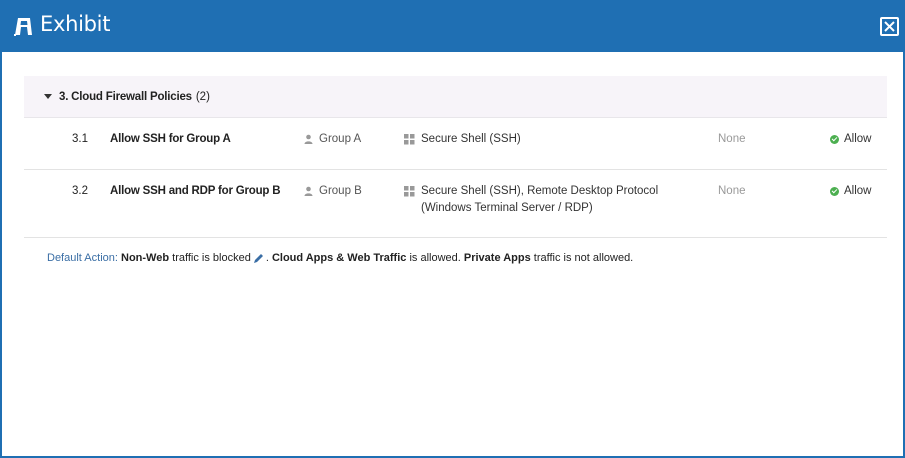  What do you see at coordinates (195, 191) in the screenshot?
I see `policy-name: Allow SSH and RDP for Group B` at bounding box center [195, 191].